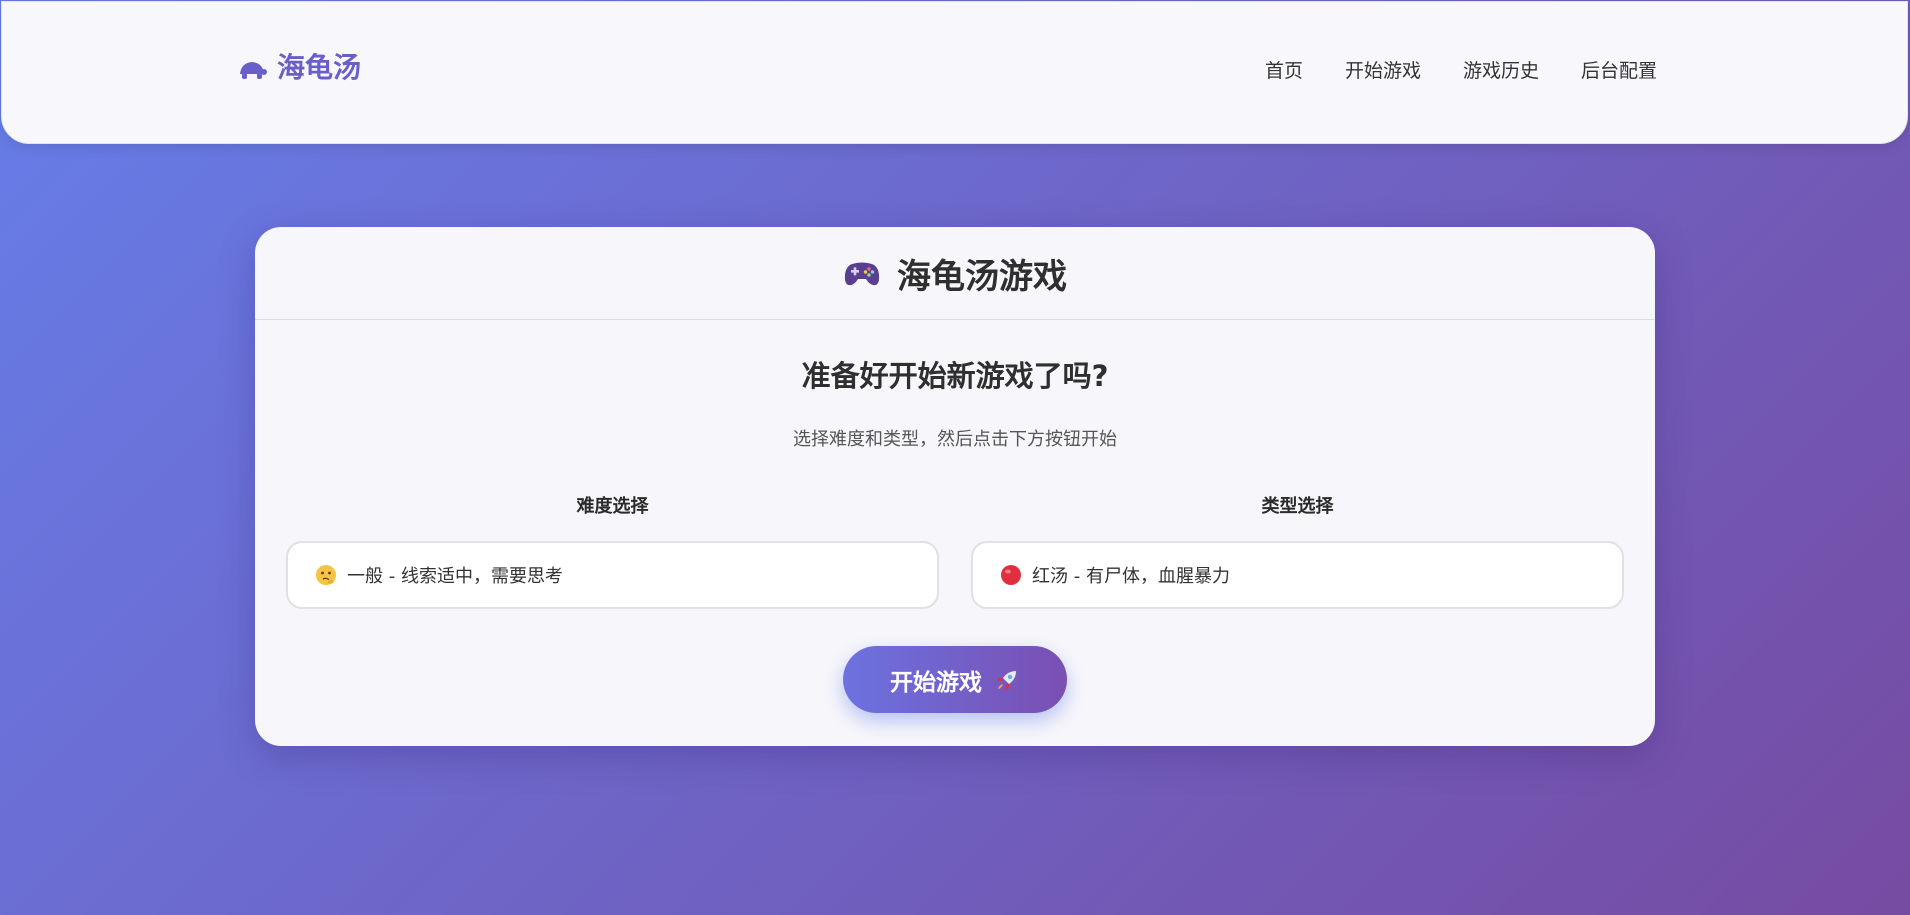 The width and height of the screenshot is (1910, 915). Describe the element at coordinates (1284, 71) in the screenshot. I see `nav-link-home: 首页` at that location.